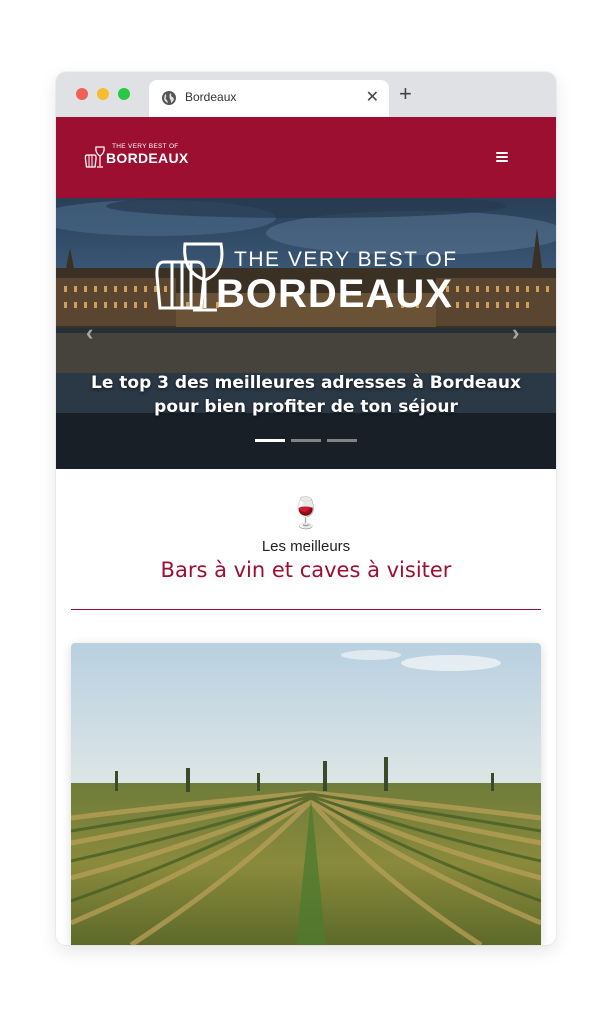  What do you see at coordinates (306, 570) in the screenshot?
I see `section-title: Bars à vin et caves à visiter` at bounding box center [306, 570].